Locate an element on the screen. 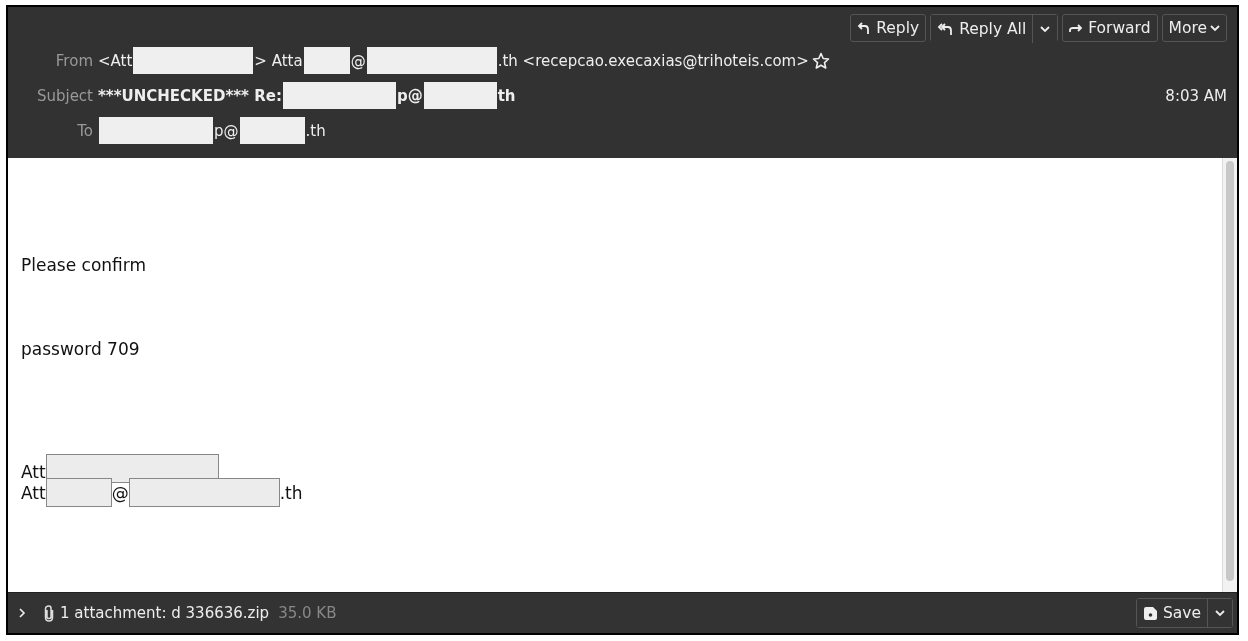  body-text: Please confirm is located at coordinates (84, 264).